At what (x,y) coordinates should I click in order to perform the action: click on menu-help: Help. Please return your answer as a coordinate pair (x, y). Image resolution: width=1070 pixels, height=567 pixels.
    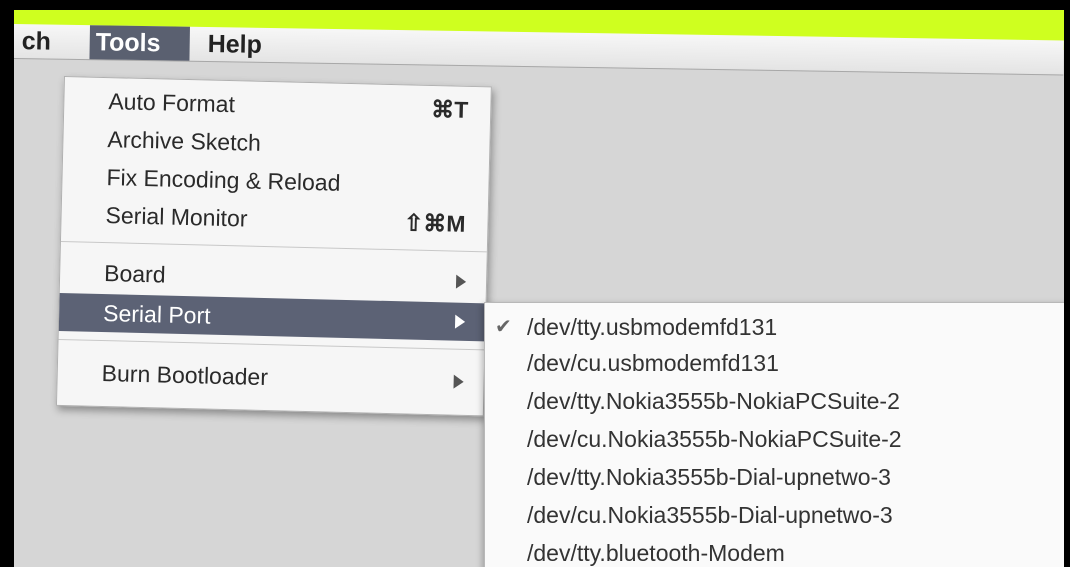
    Looking at the image, I should click on (234, 44).